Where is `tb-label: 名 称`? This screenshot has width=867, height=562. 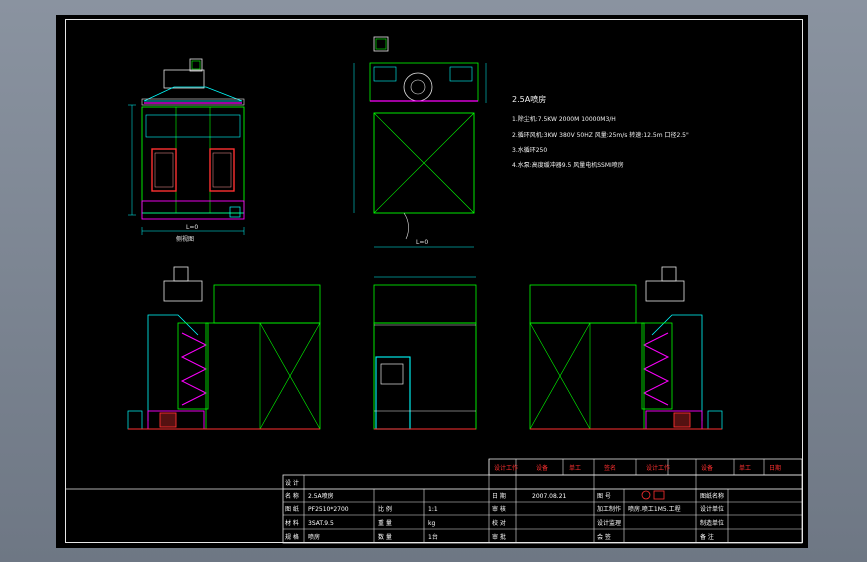
tb-label: 名 称 is located at coordinates (292, 496).